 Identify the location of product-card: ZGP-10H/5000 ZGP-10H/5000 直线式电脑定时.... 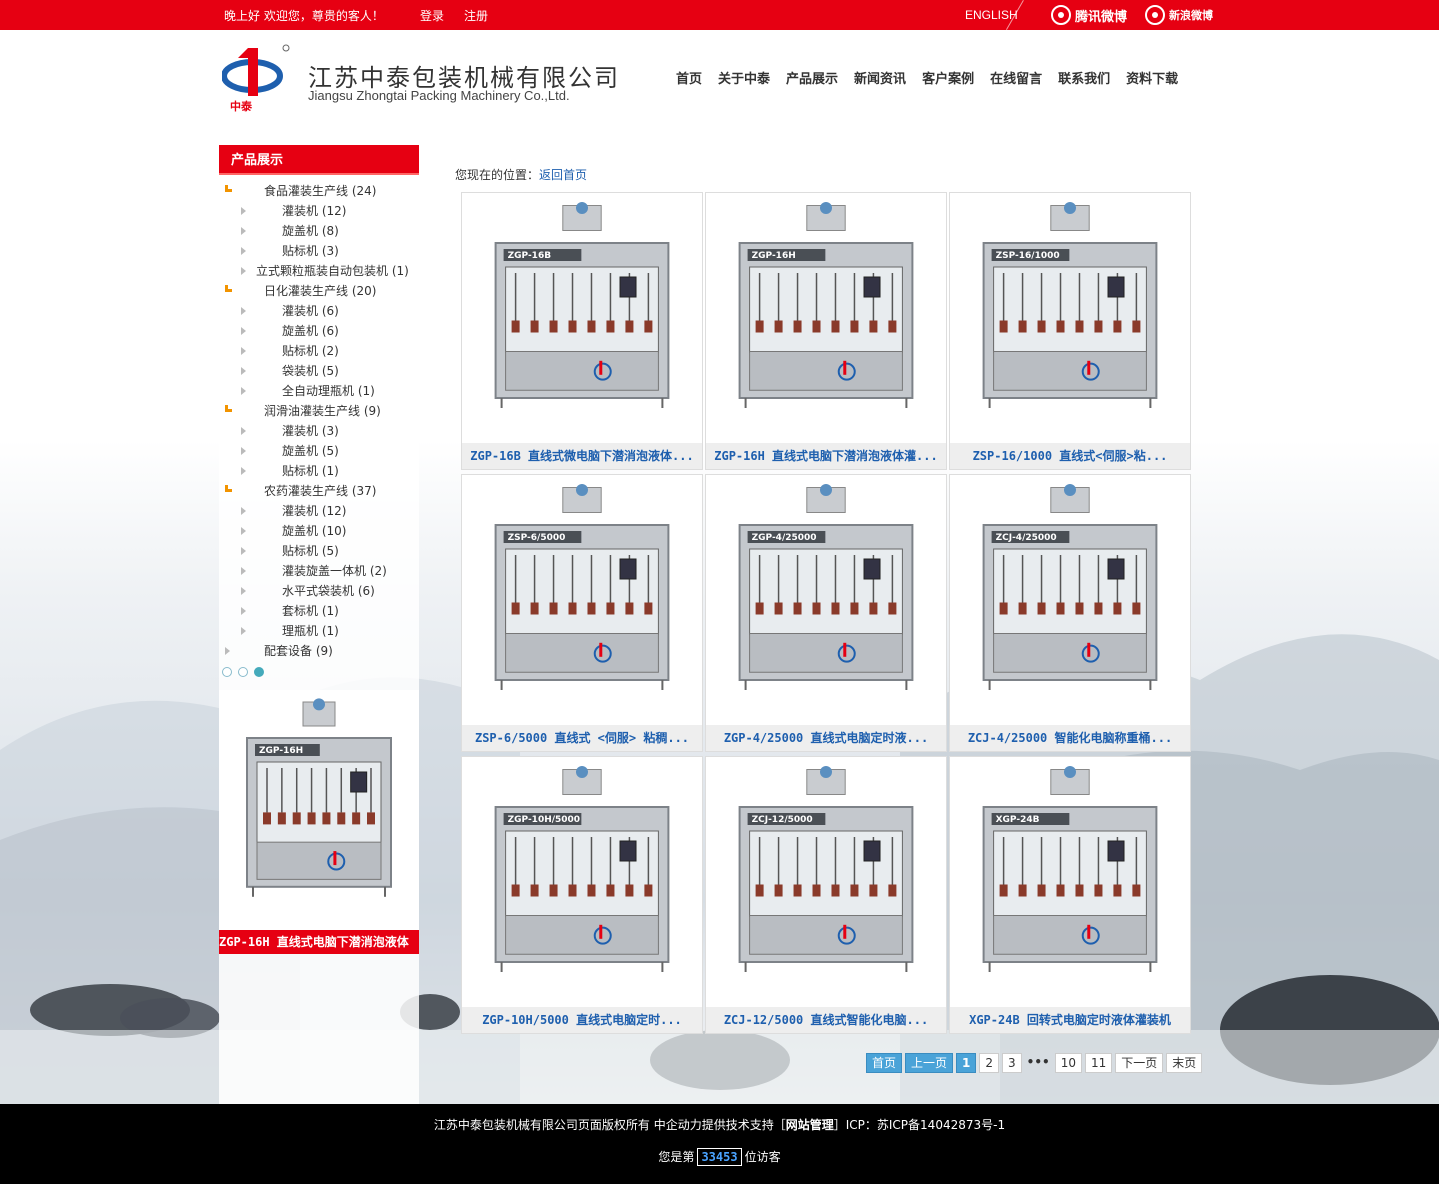
(582, 895).